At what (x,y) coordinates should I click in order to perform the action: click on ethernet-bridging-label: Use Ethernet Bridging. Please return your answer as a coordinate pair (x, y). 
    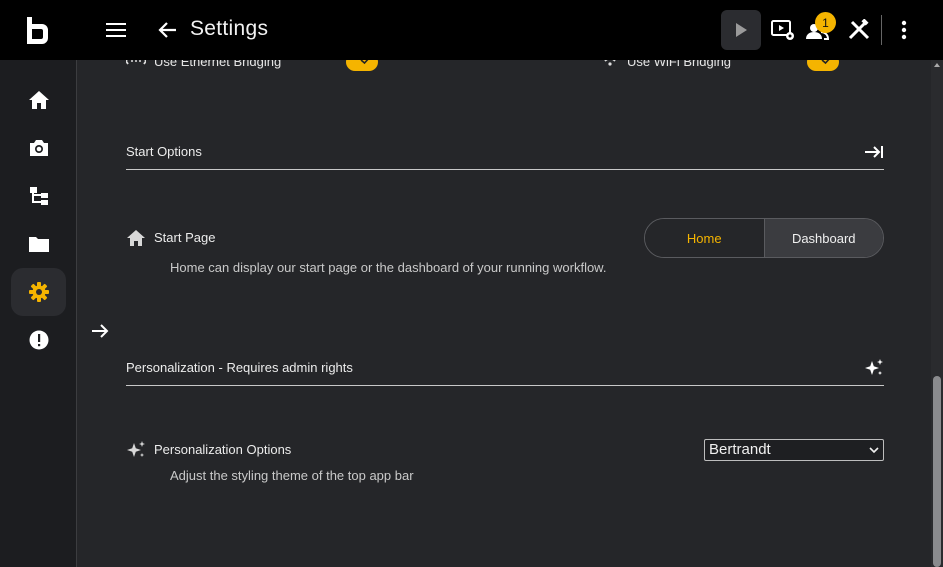
    Looking at the image, I should click on (218, 64).